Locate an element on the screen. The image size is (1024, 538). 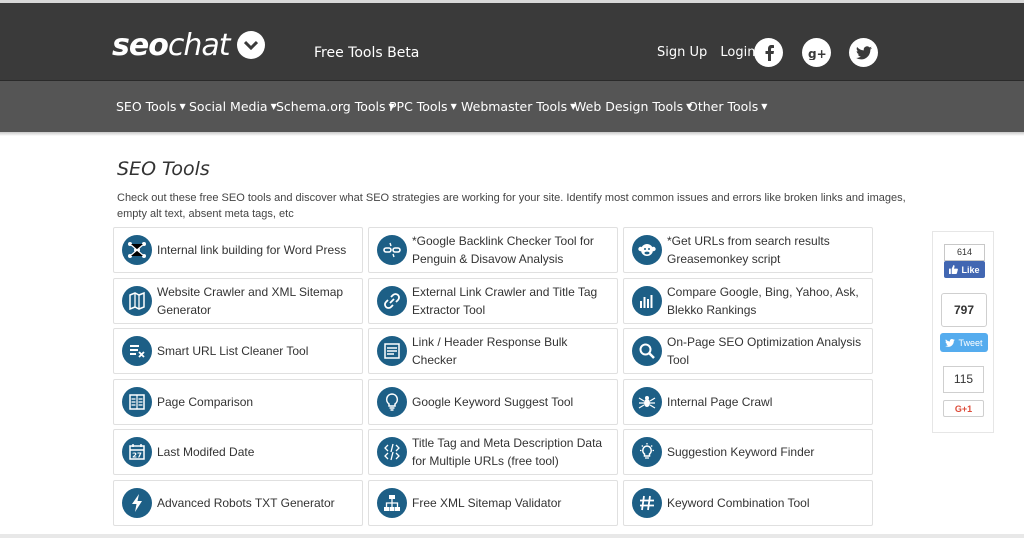
tweet-label: Tweet is located at coordinates (970, 342).